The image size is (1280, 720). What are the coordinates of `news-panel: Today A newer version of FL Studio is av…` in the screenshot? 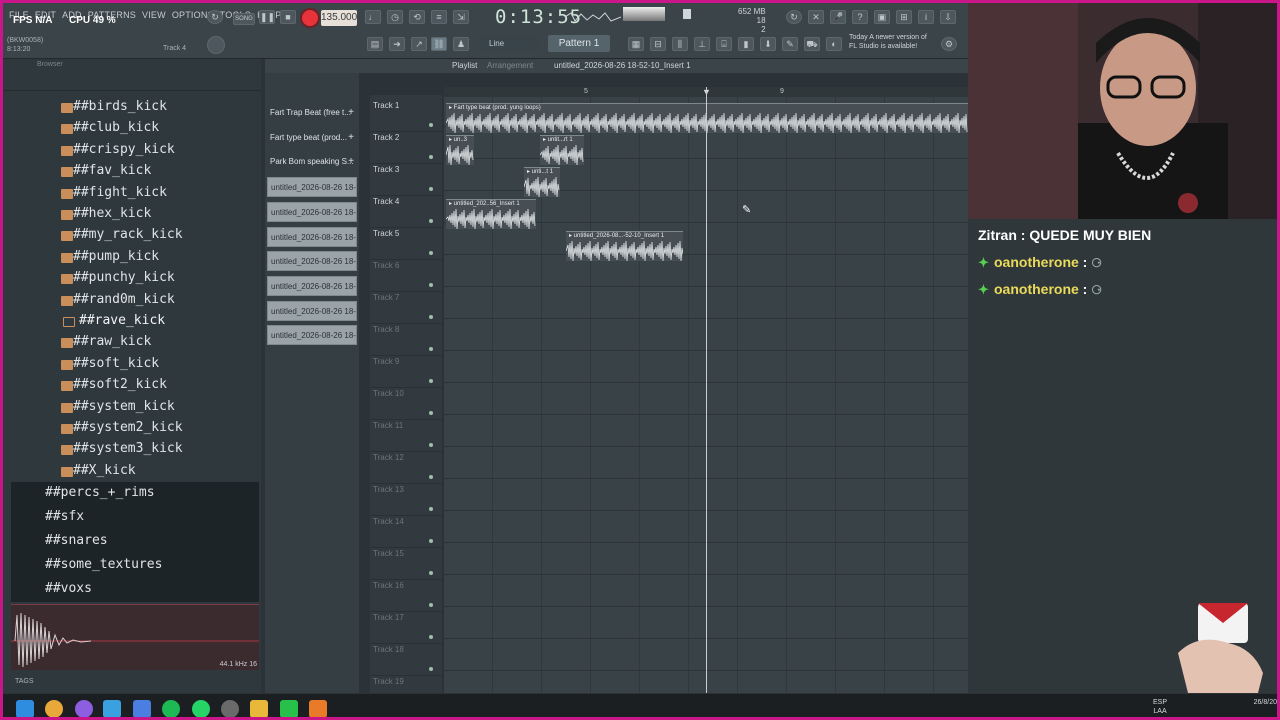 It's located at (888, 42).